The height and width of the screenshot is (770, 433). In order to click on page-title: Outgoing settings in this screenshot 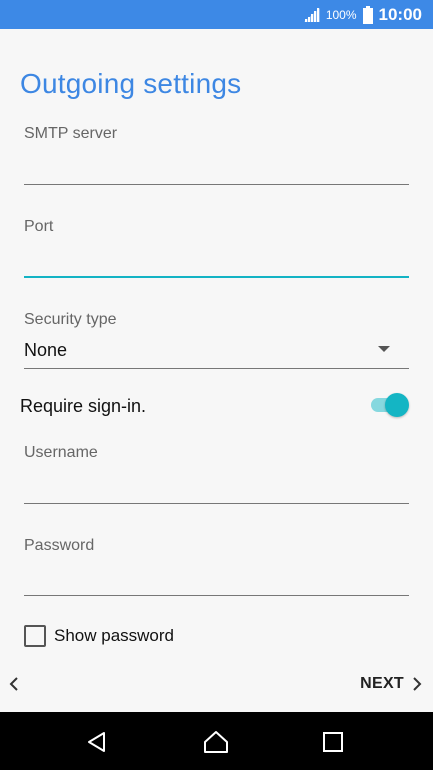, I will do `click(131, 83)`.